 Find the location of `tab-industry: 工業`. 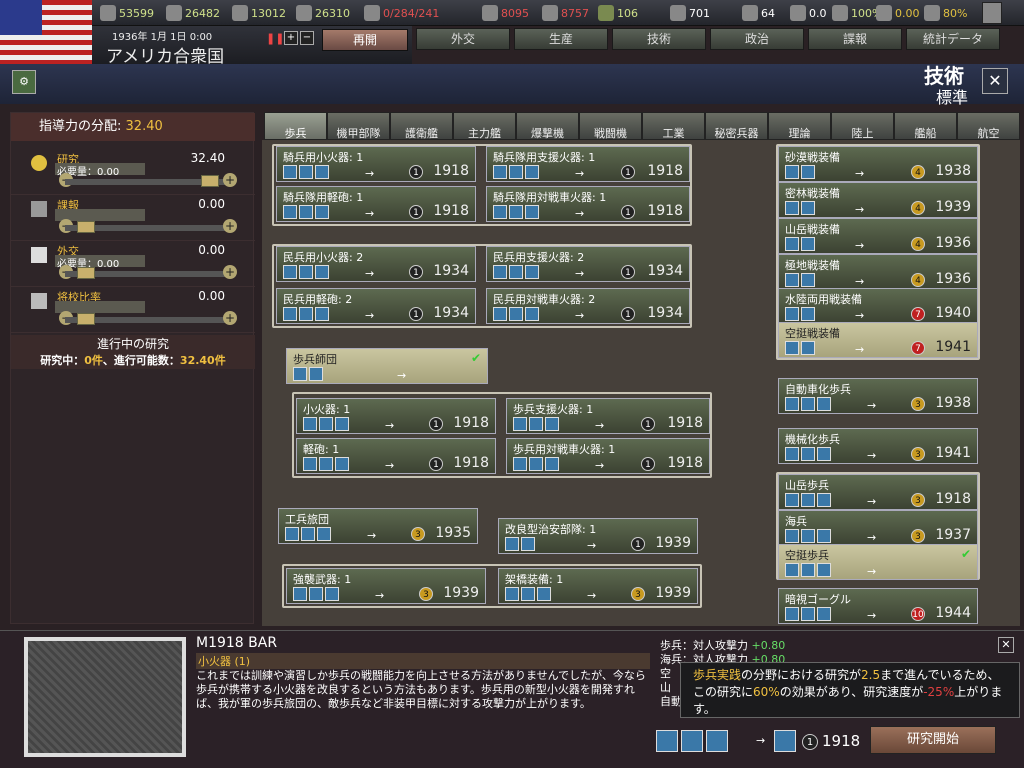

tab-industry: 工業 is located at coordinates (673, 126).